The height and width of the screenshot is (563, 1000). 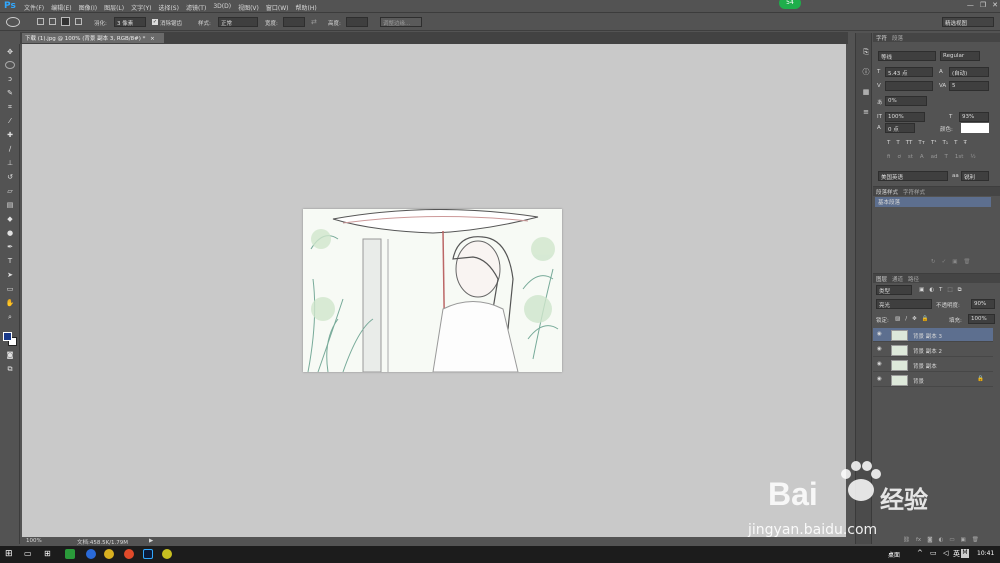 What do you see at coordinates (914, 192) in the screenshot?
I see `tab-character-styles: 字符样式` at bounding box center [914, 192].